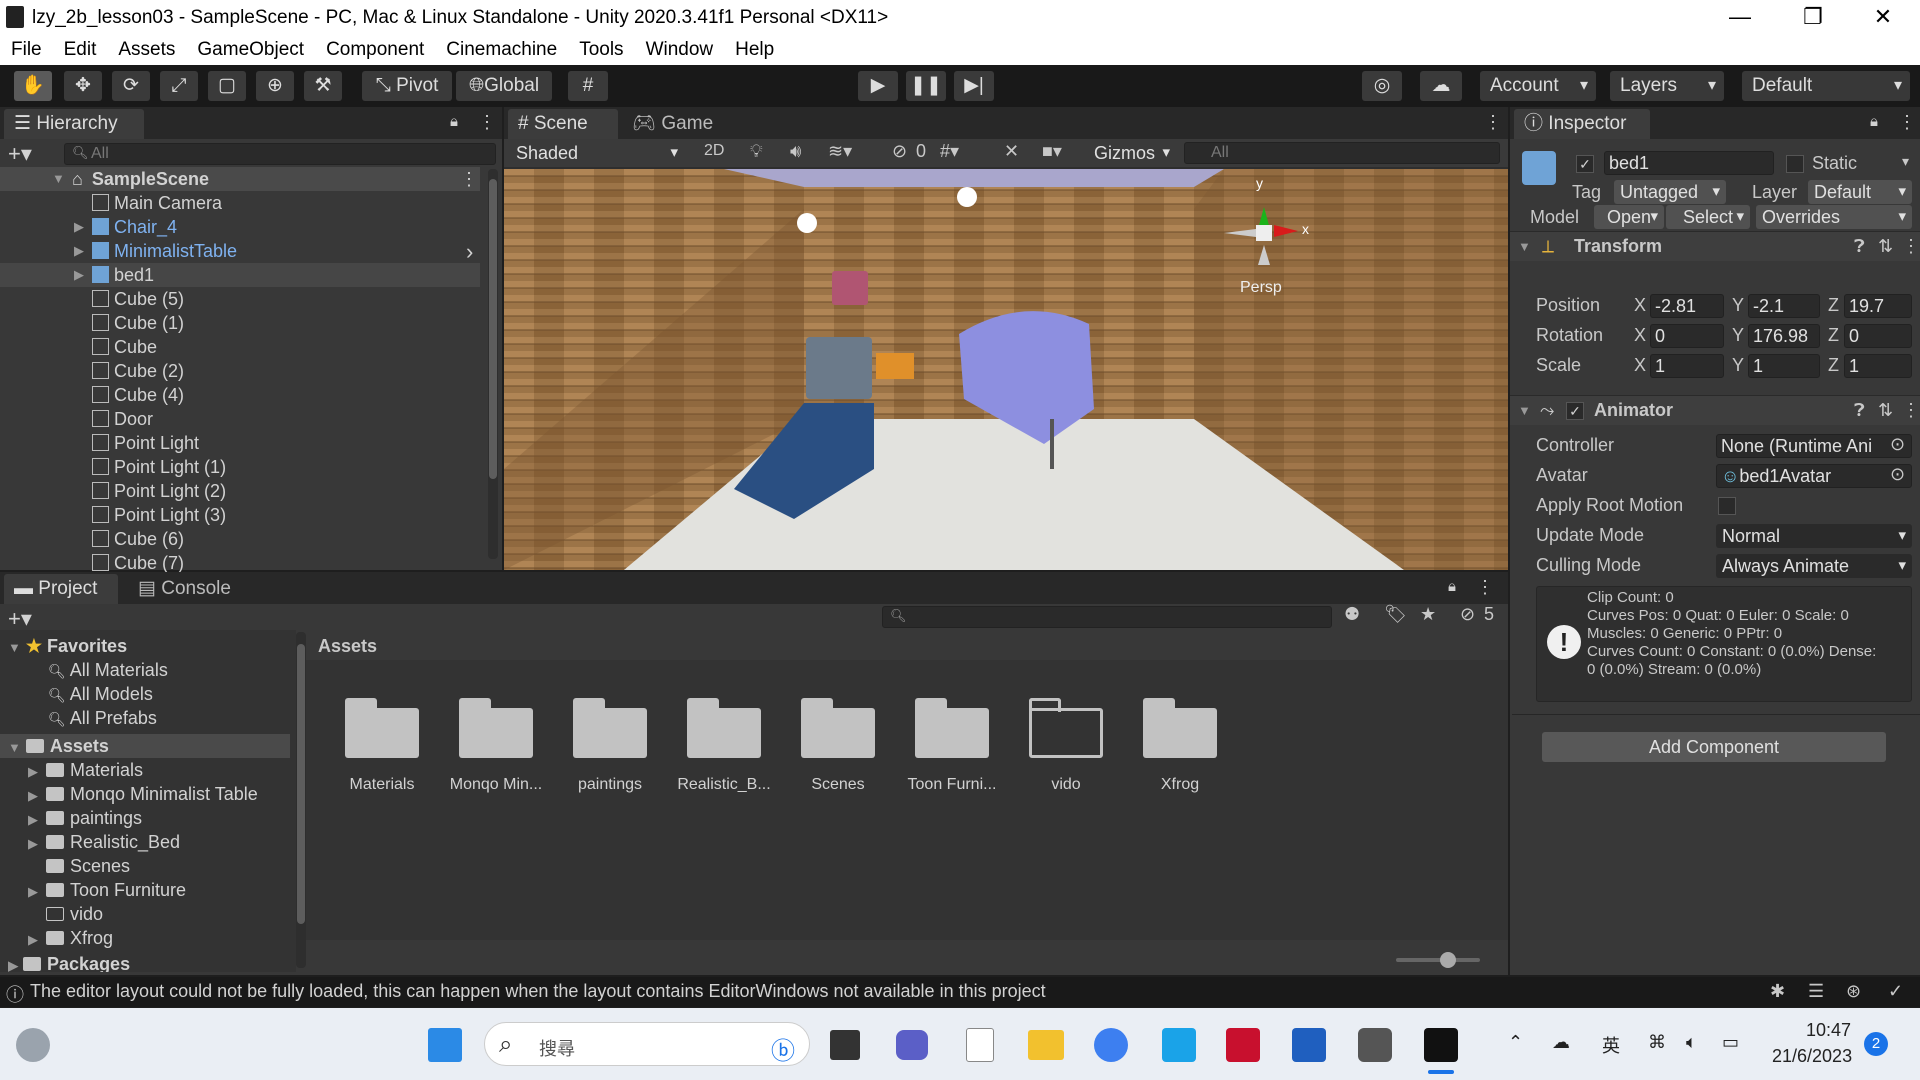 The height and width of the screenshot is (1080, 1920). I want to click on select-button: Select, so click(1708, 217).